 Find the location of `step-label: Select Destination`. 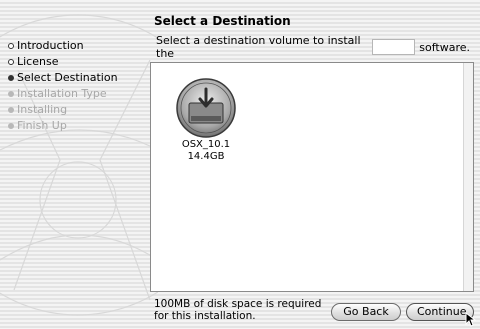

step-label: Select Destination is located at coordinates (67, 77).